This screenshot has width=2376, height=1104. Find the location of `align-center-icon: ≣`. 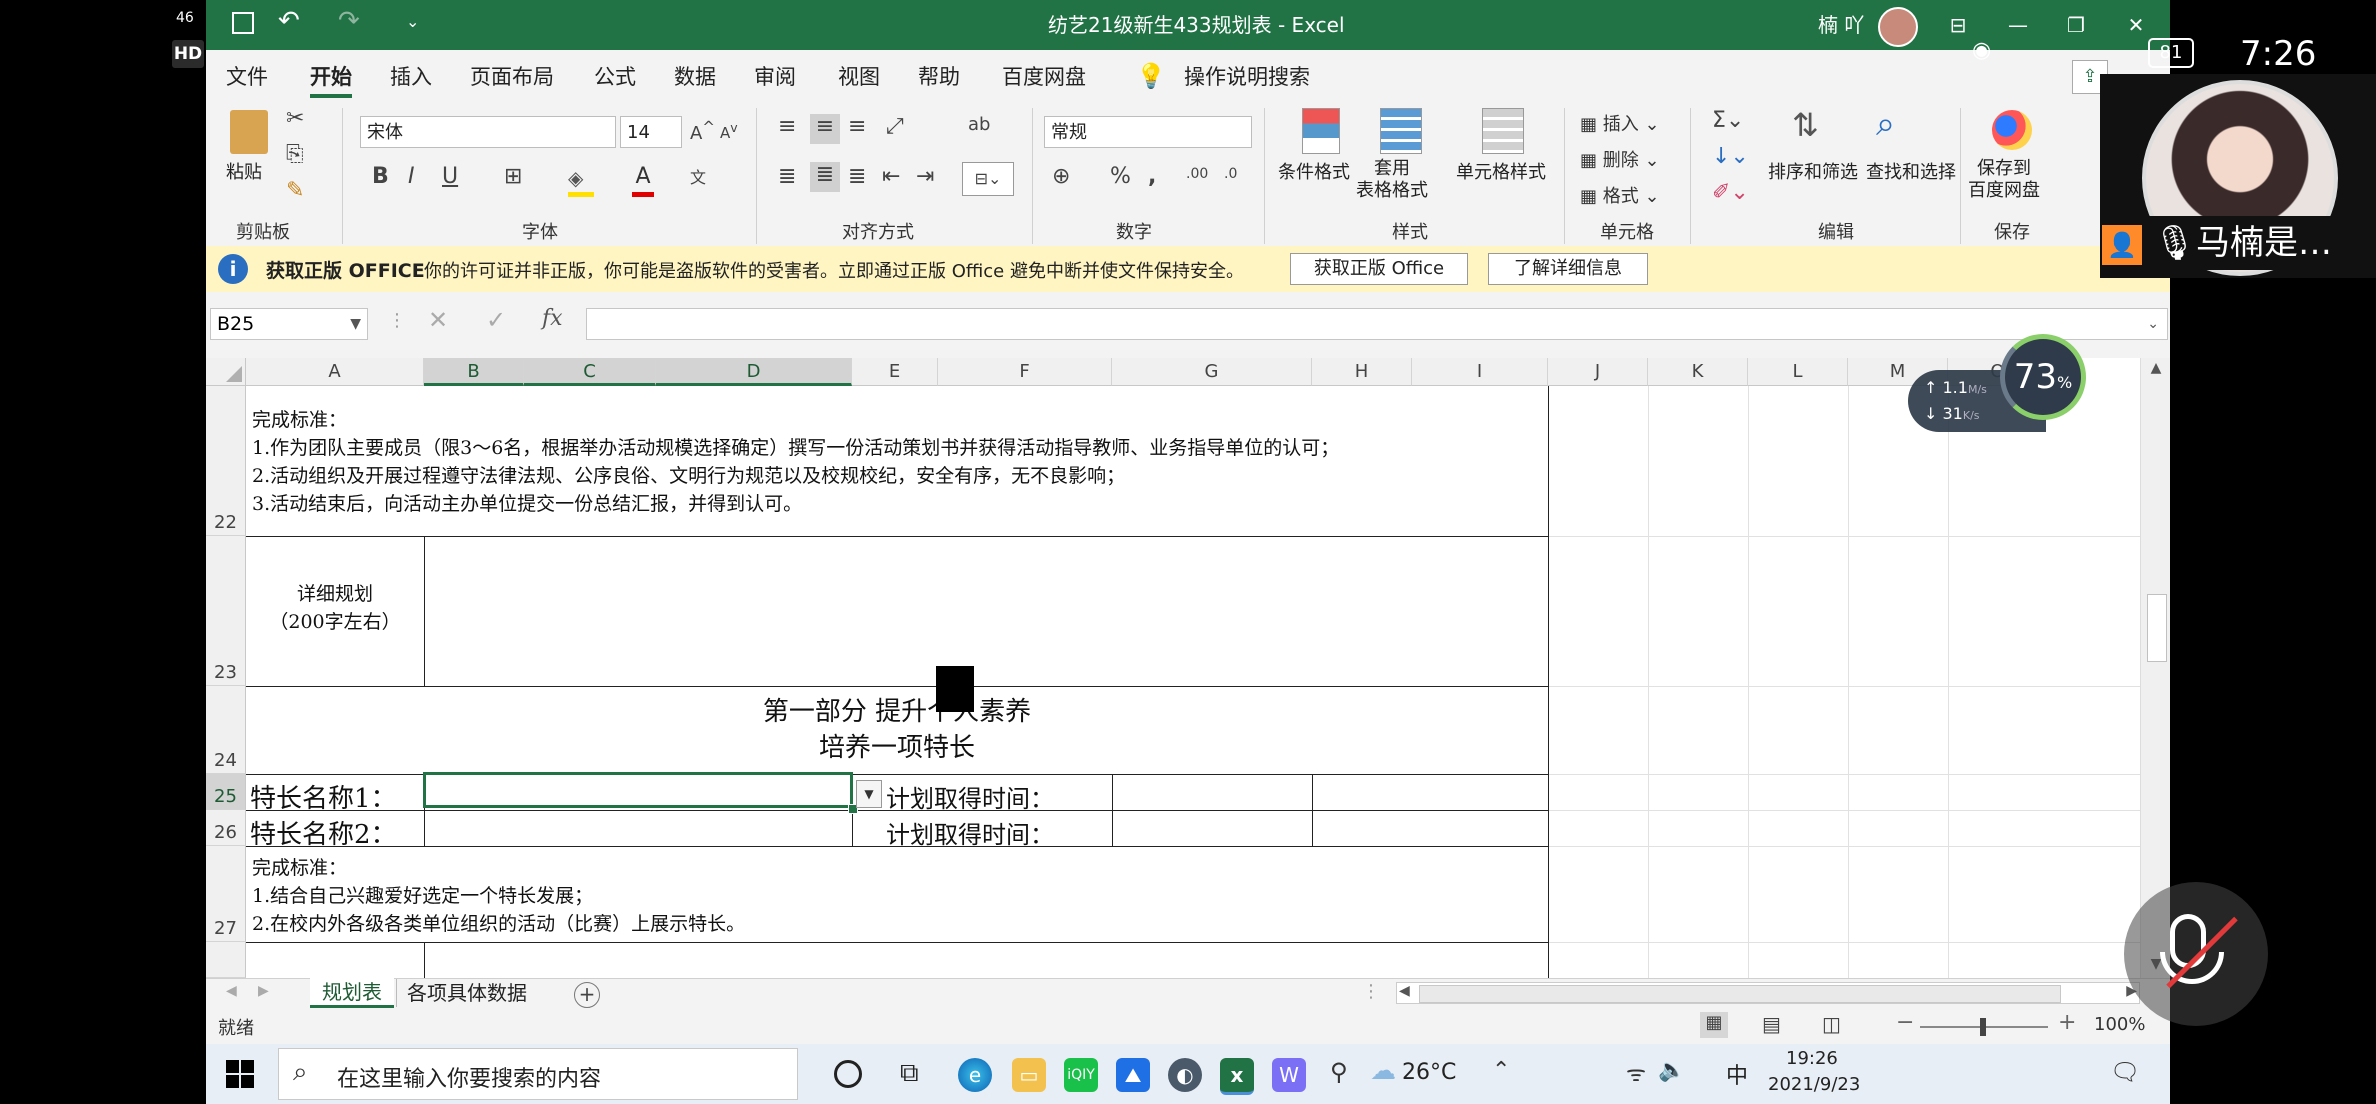

align-center-icon: ≣ is located at coordinates (825, 177).